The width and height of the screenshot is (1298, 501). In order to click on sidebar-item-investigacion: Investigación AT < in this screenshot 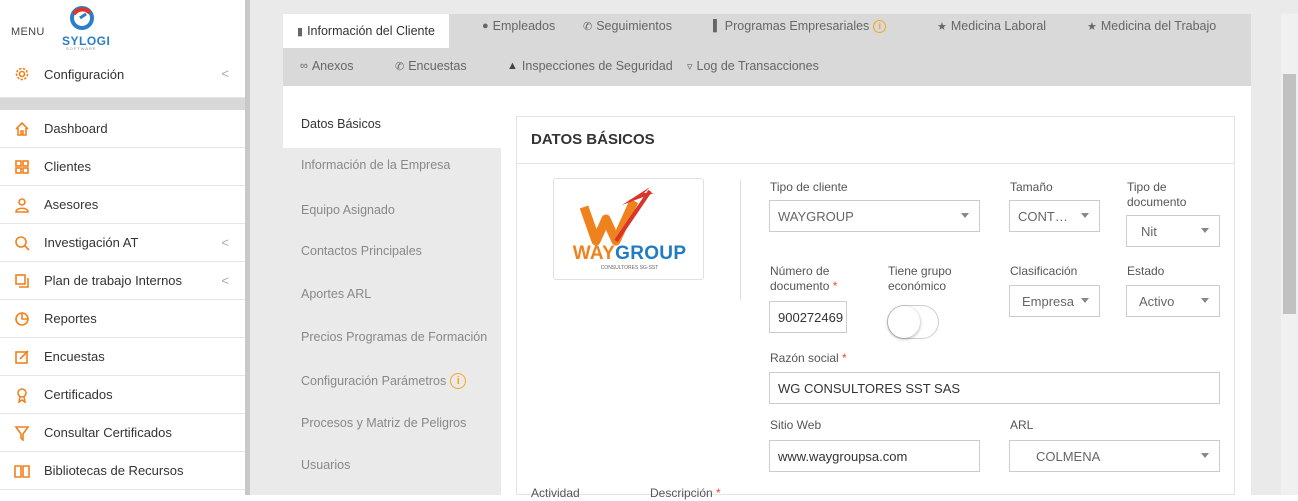, I will do `click(123, 243)`.